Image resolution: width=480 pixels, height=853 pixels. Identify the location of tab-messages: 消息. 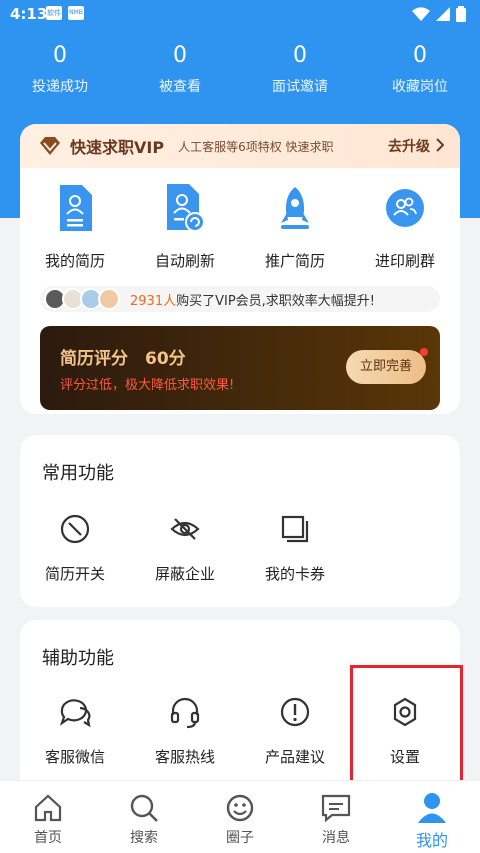
(336, 817).